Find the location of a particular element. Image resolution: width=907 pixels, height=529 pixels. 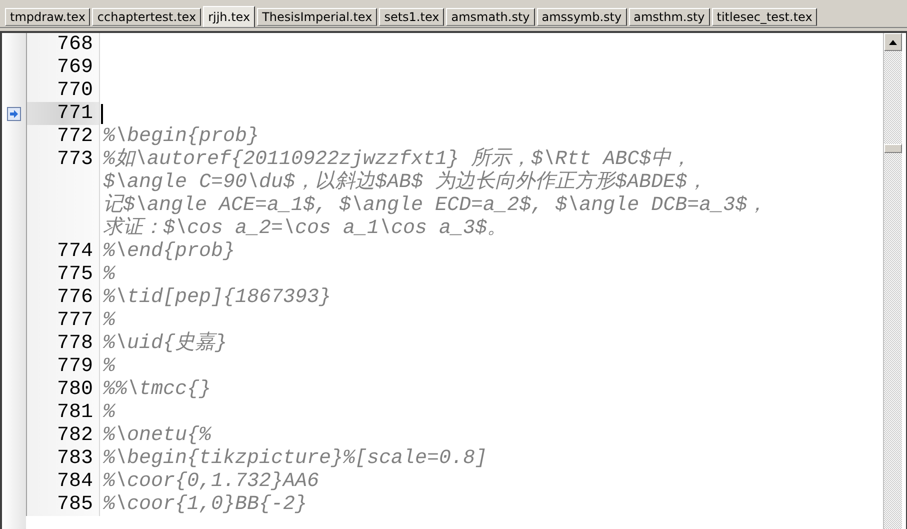

code-line: 求证：$\cos a_2=\cos a_1\cos a_3$。 is located at coordinates (305, 228).